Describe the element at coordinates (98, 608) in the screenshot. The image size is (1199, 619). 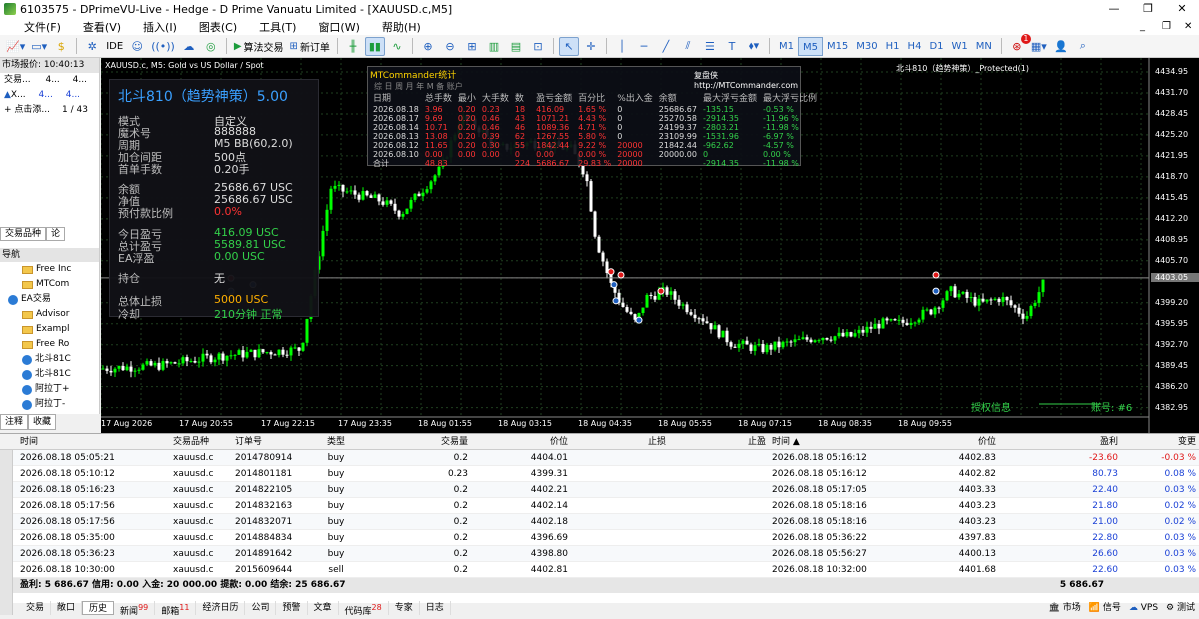
I see `toolbox-tab: 历史` at that location.